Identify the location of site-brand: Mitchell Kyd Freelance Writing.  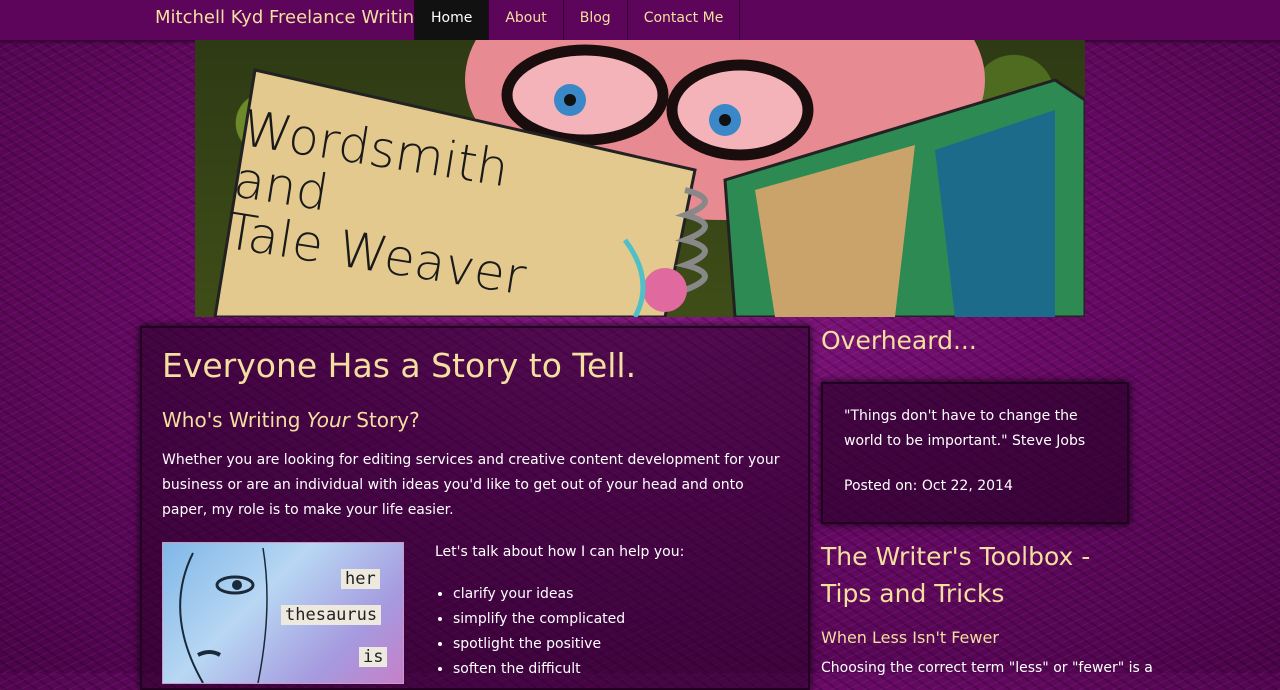
(290, 17).